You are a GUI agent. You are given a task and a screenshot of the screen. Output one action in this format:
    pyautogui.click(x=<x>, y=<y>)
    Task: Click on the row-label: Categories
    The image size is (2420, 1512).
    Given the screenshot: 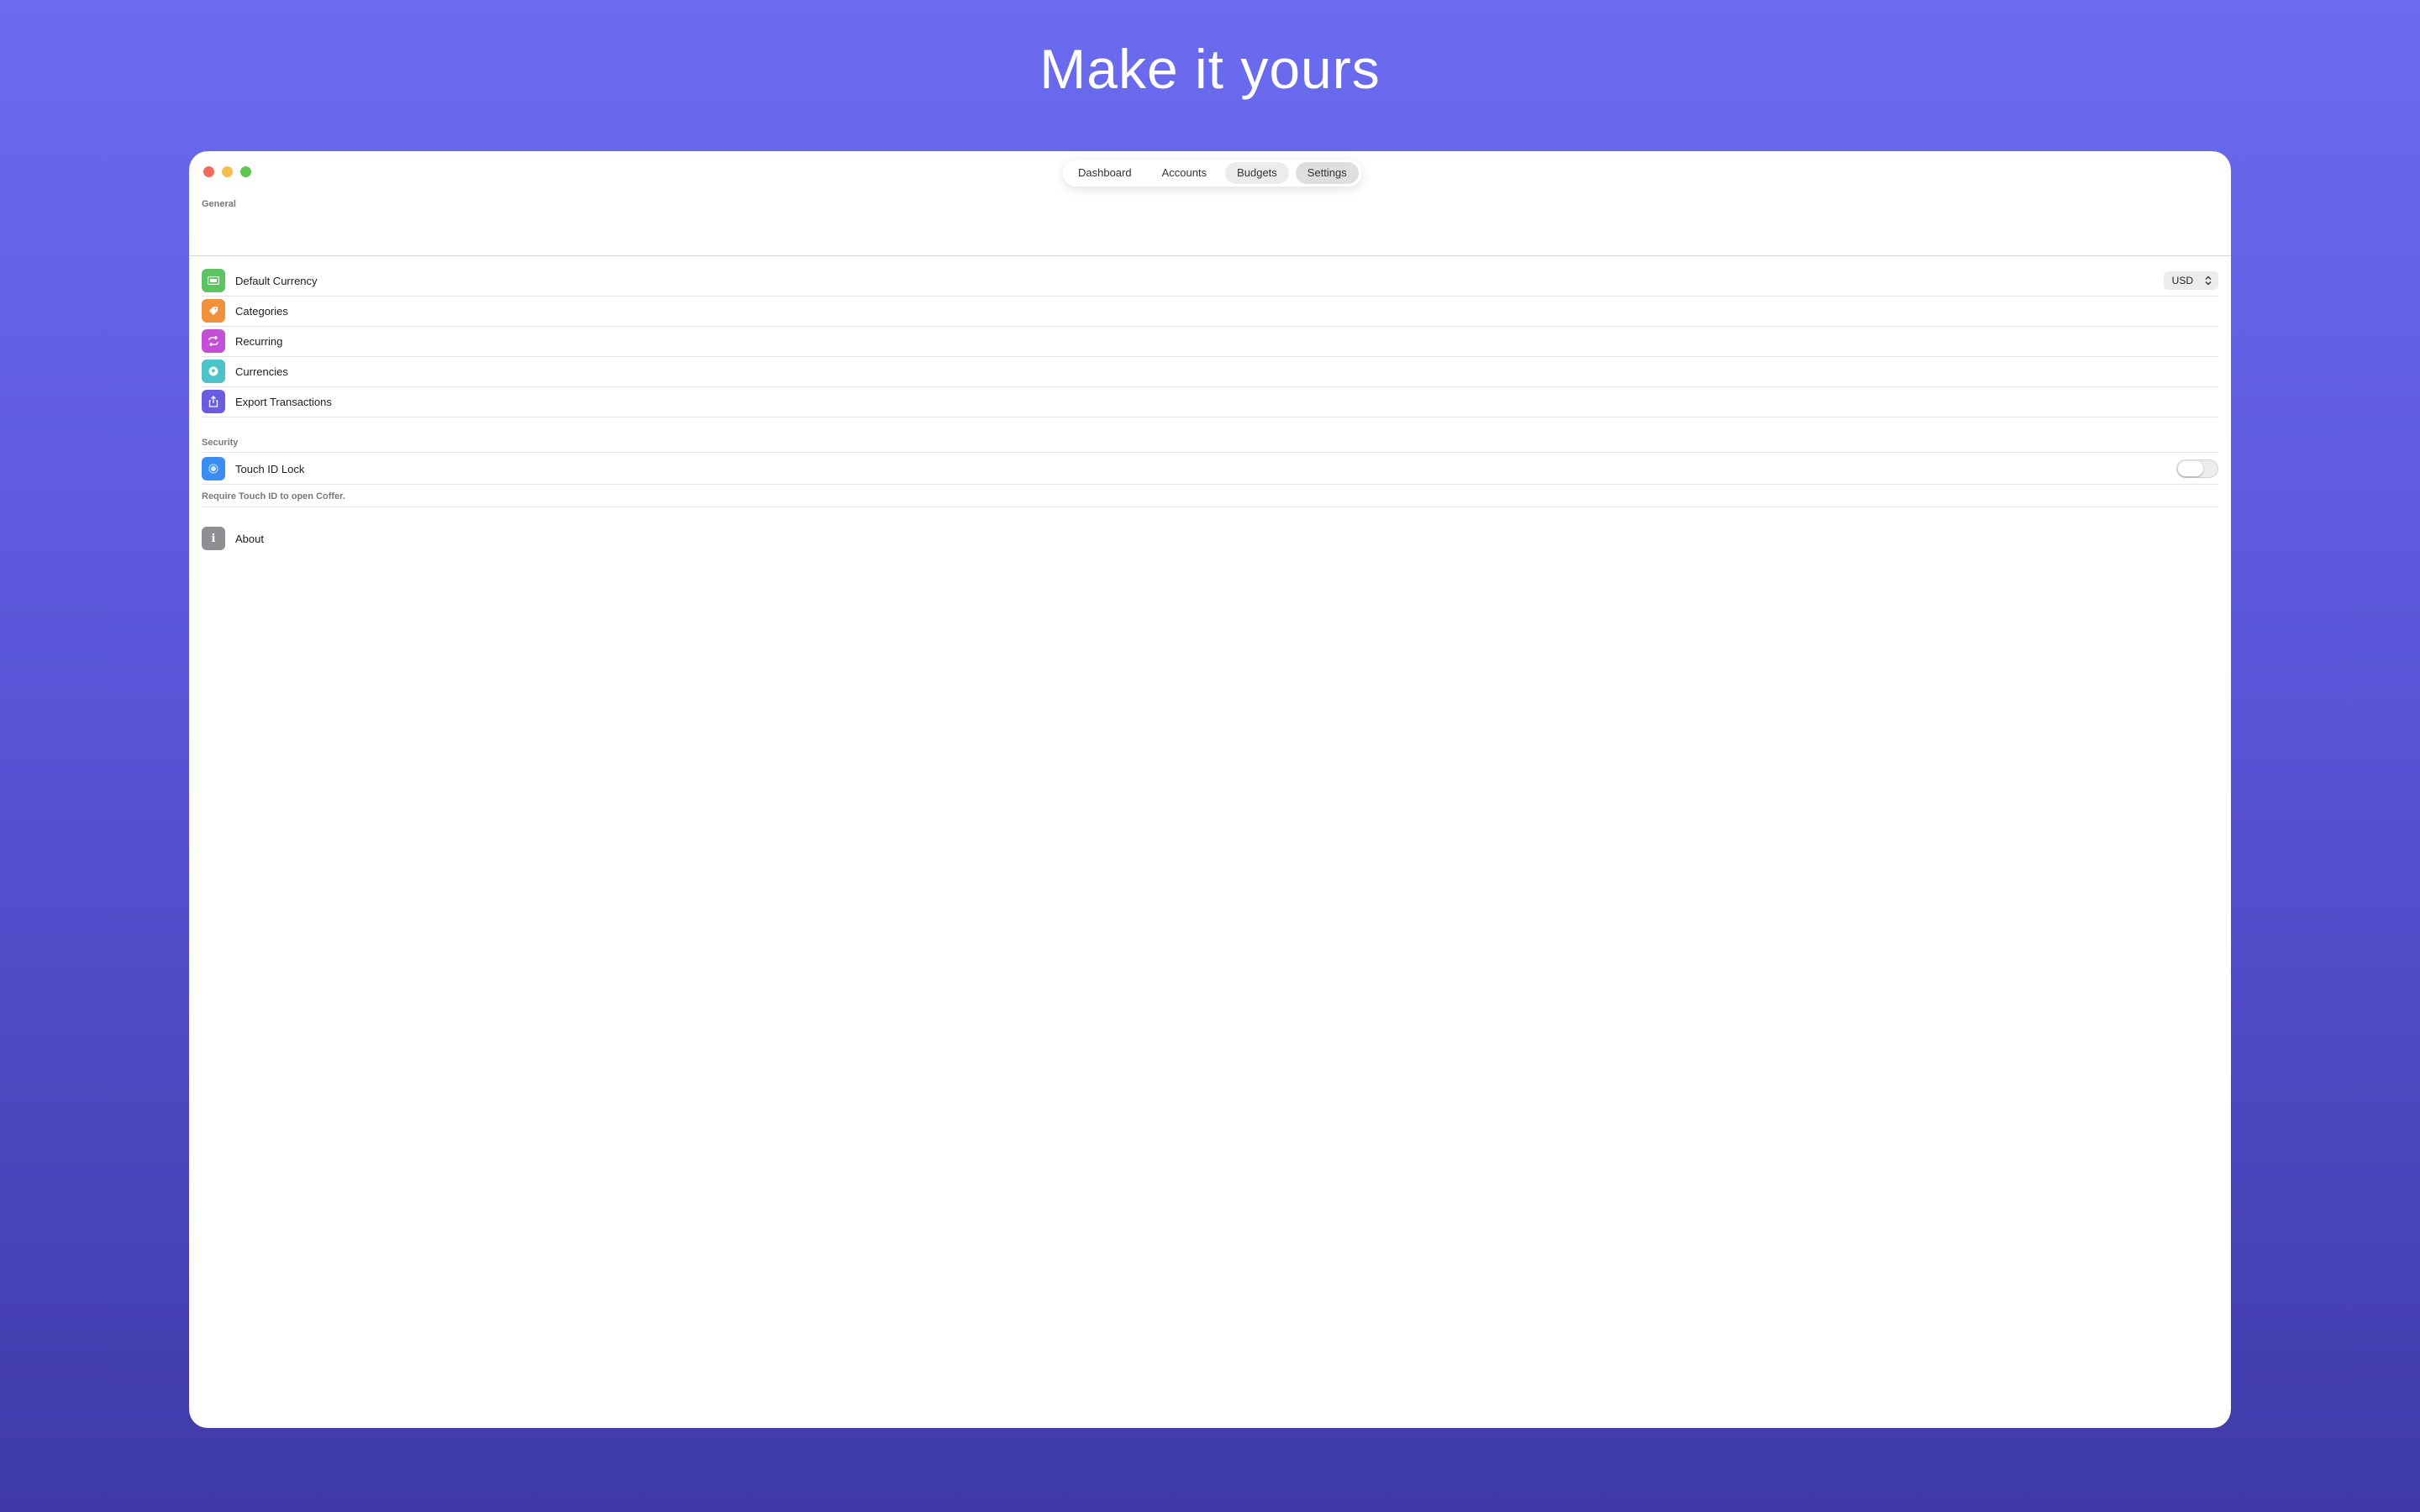 What is the action you would take?
    pyautogui.click(x=261, y=311)
    